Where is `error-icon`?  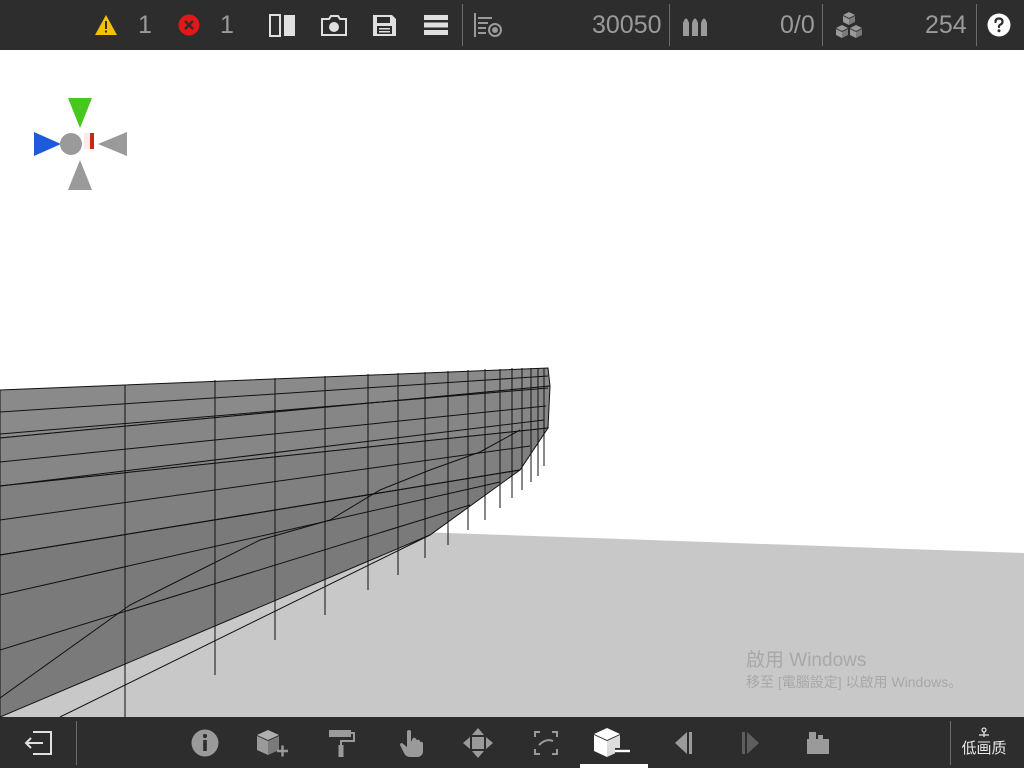 error-icon is located at coordinates (189, 25).